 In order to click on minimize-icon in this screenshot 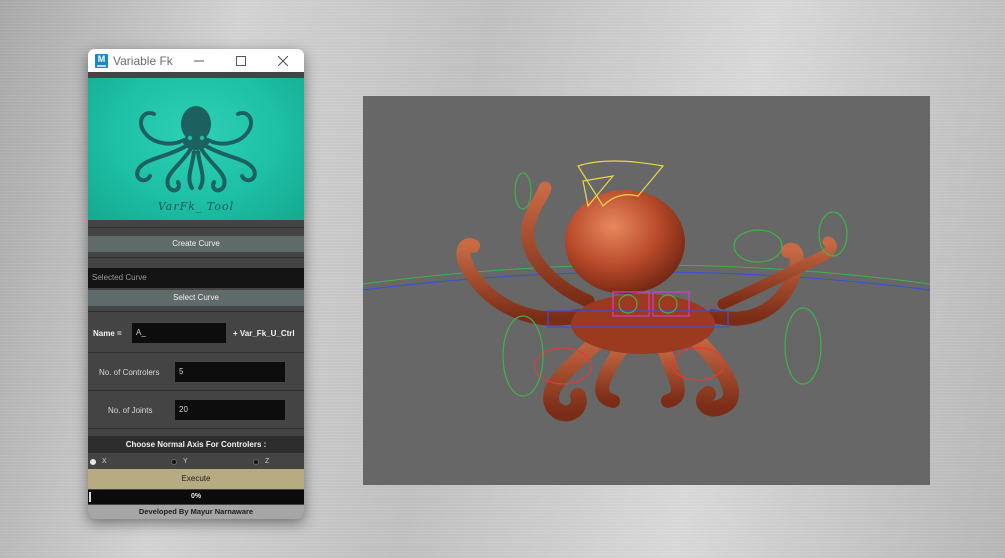, I will do `click(199, 60)`.